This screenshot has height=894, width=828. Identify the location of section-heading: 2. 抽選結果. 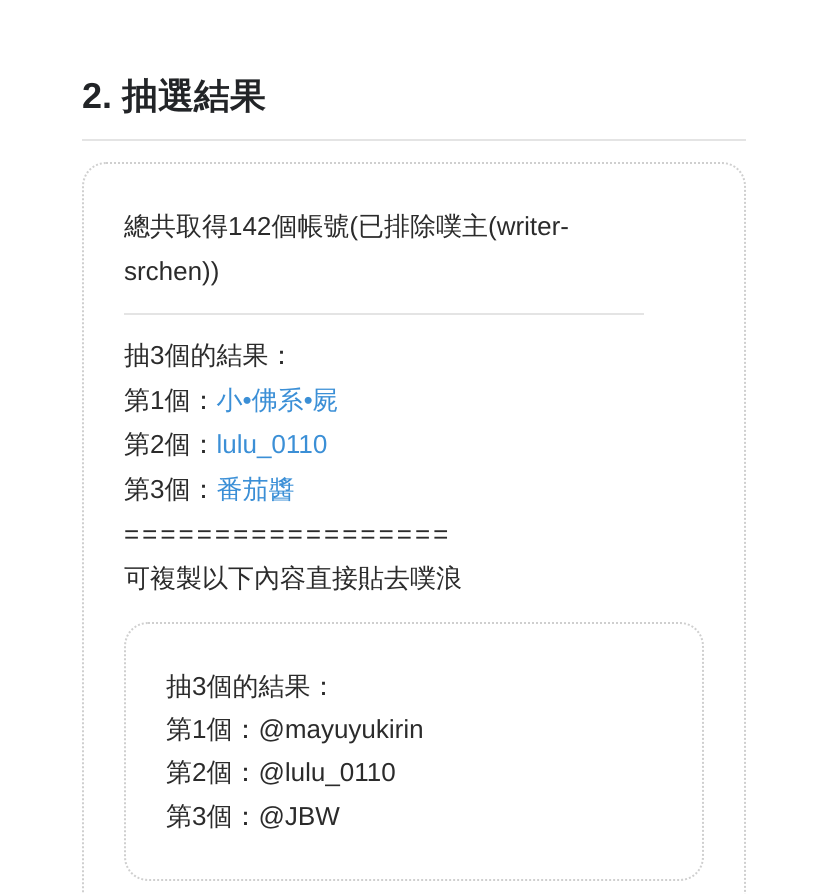
(414, 107).